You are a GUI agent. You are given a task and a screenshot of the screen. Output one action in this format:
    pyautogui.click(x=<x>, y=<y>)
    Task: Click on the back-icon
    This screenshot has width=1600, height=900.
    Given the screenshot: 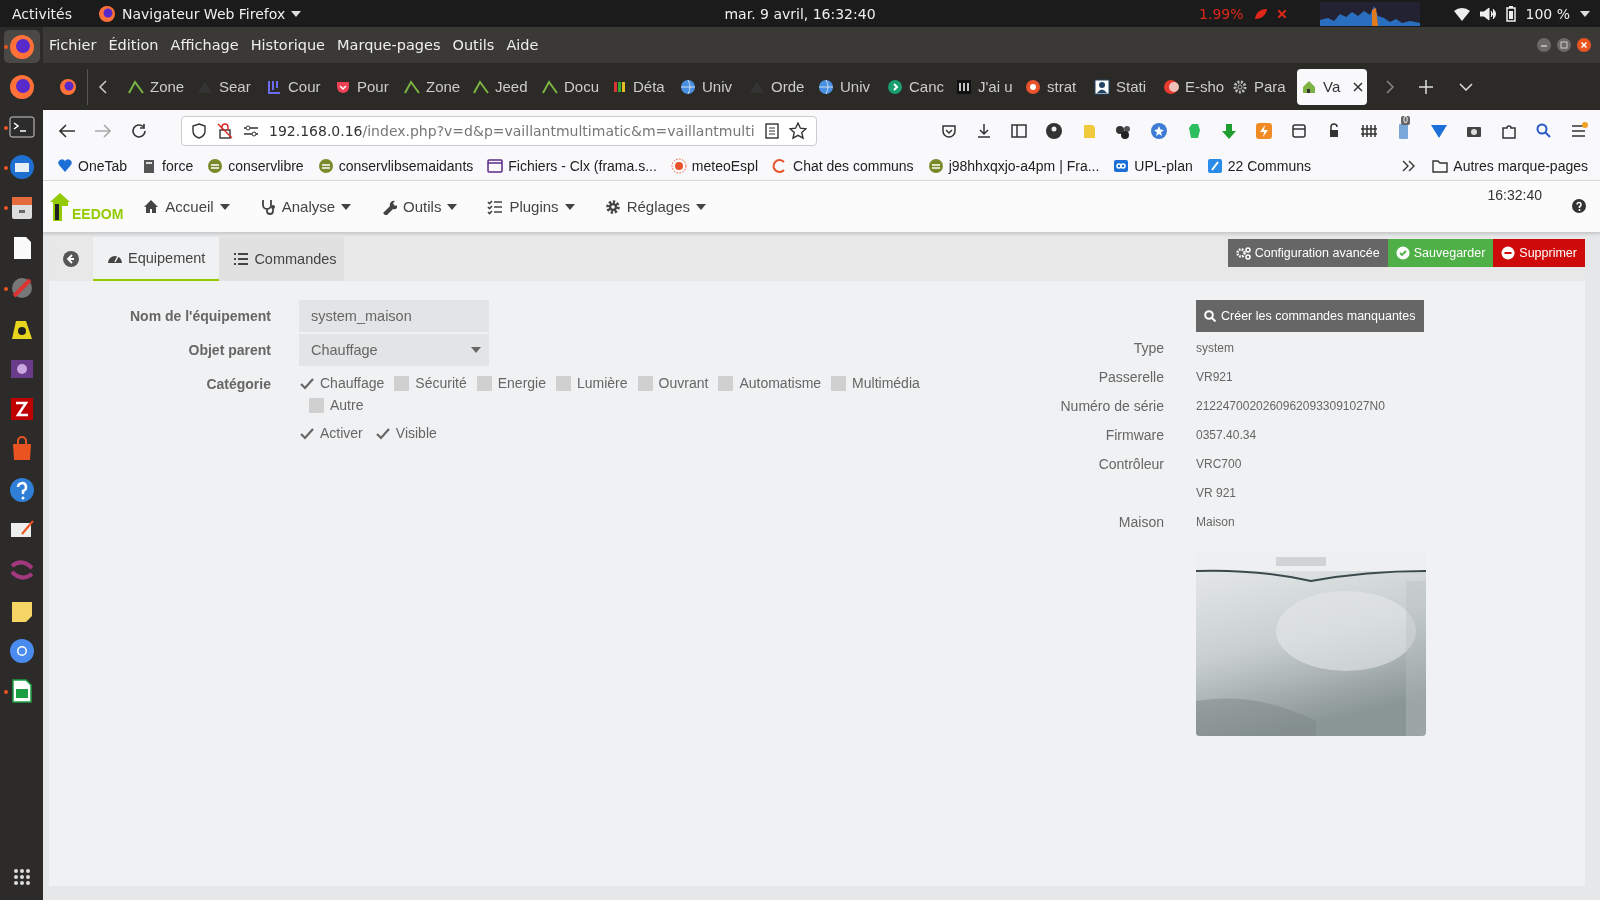 What is the action you would take?
    pyautogui.click(x=67, y=130)
    